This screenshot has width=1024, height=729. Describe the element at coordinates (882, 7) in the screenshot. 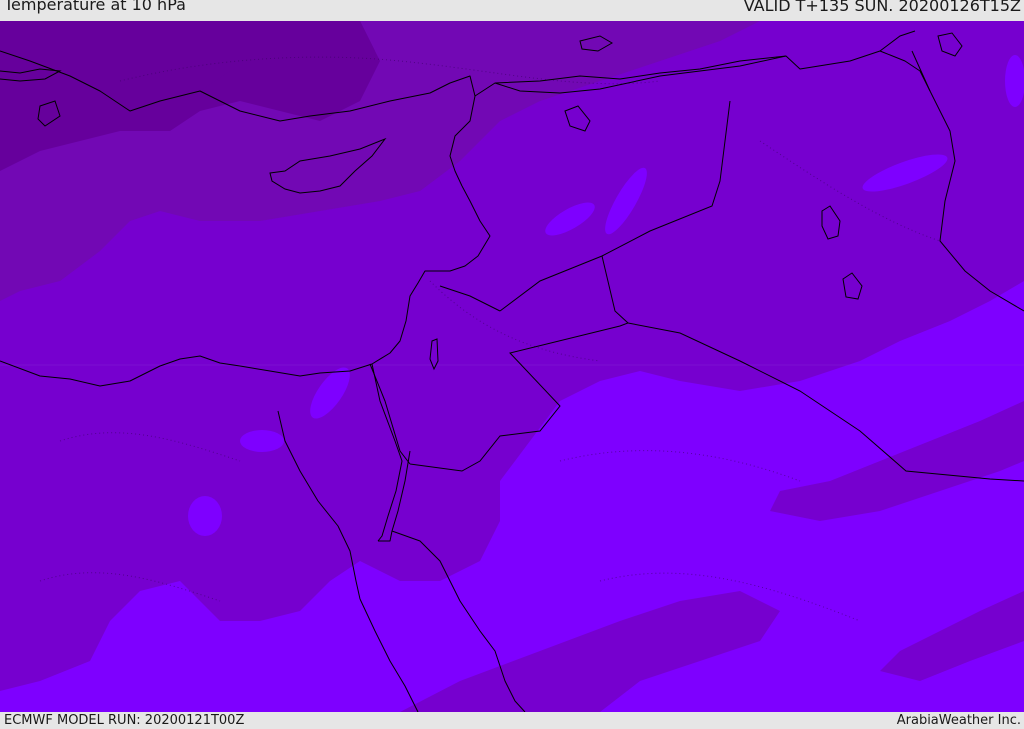

I see `valid-time-label: VALID T+135 SUN. 20200126T15Z` at that location.